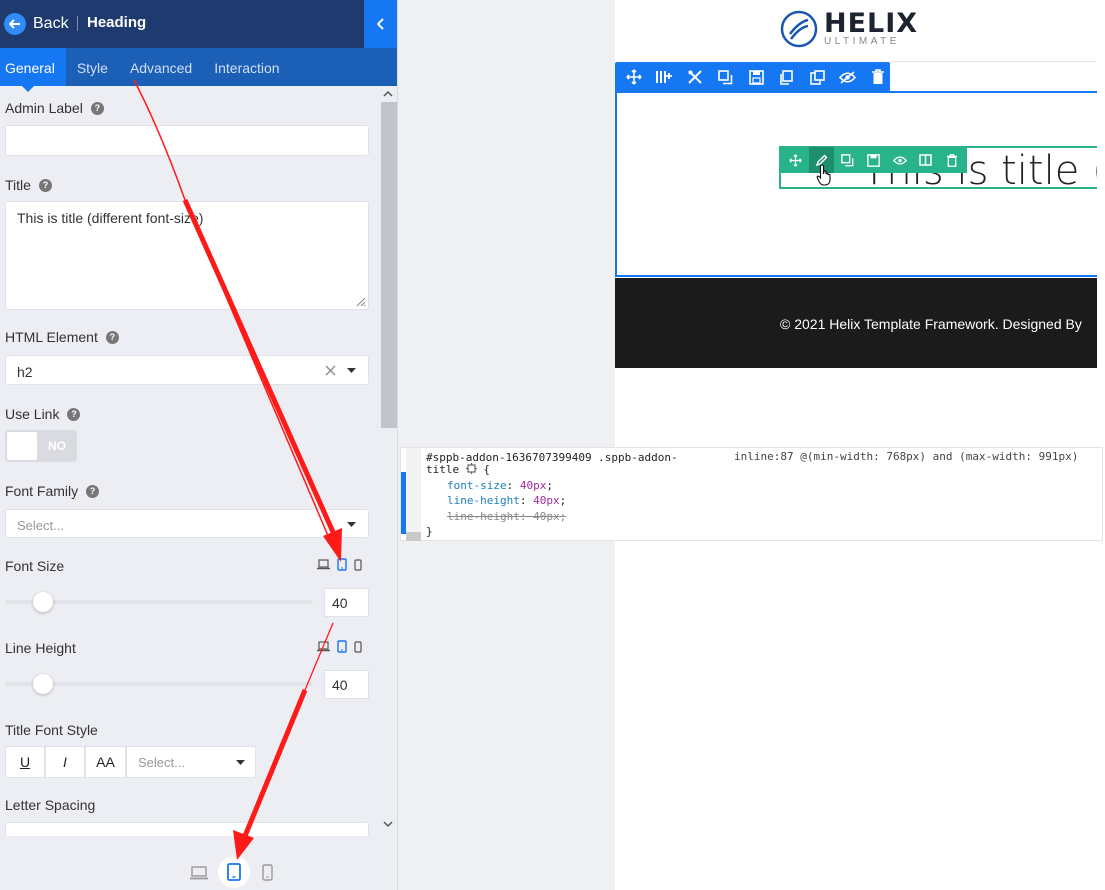 The height and width of the screenshot is (890, 1105). I want to click on tab-advanced: Advanced, so click(161, 67).